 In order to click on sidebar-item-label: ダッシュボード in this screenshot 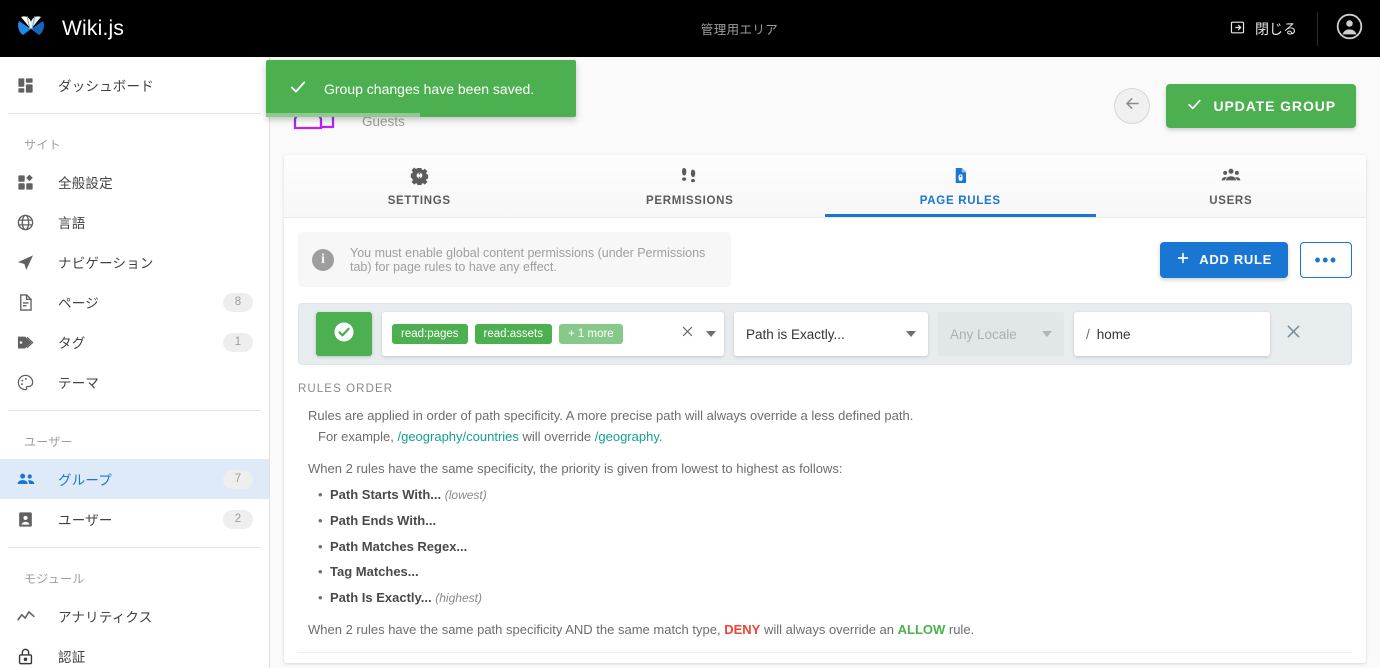, I will do `click(106, 86)`.